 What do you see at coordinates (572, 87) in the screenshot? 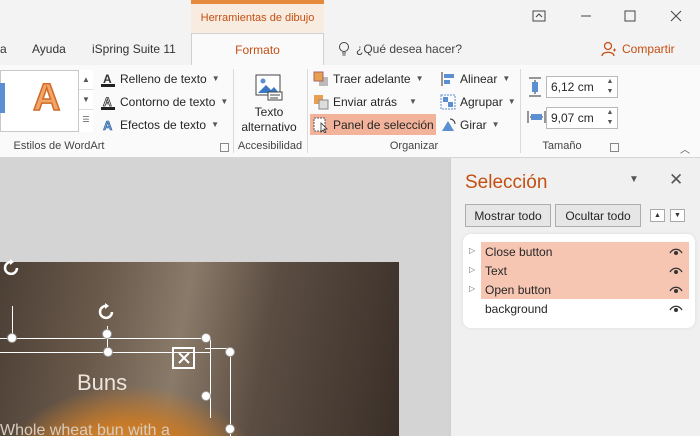
I see `shape-height-value: 6,12 cm` at bounding box center [572, 87].